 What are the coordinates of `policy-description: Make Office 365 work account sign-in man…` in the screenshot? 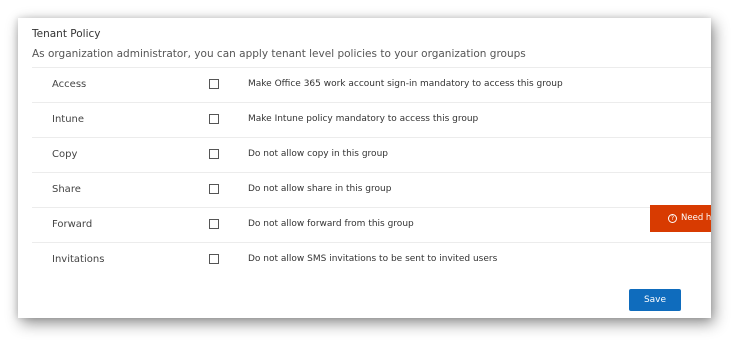 It's located at (405, 84).